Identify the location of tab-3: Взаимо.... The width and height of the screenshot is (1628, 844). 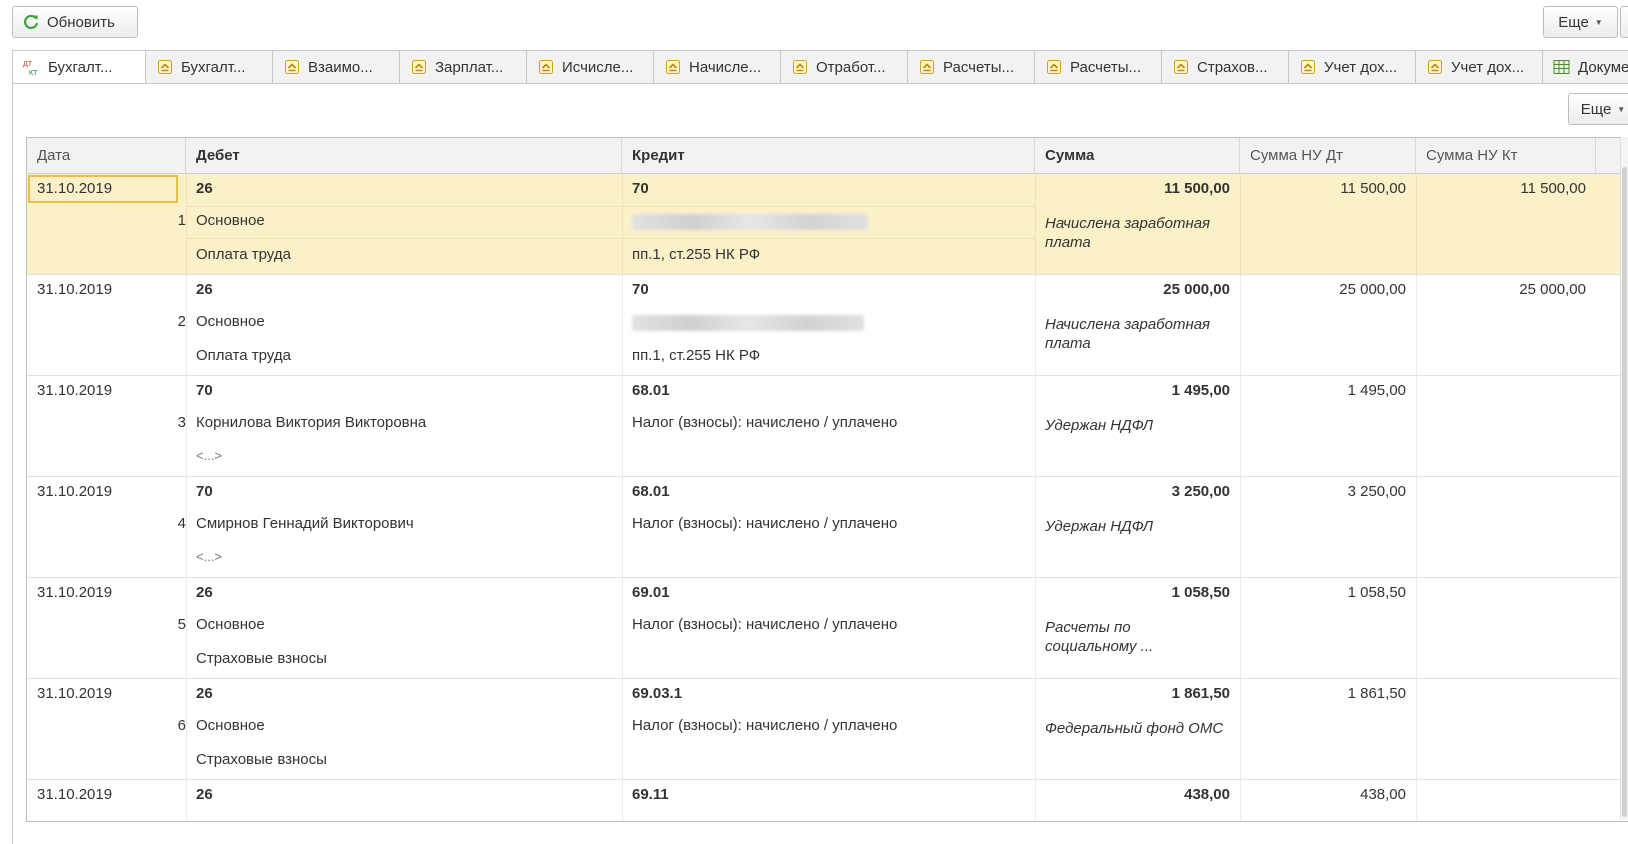
(336, 67).